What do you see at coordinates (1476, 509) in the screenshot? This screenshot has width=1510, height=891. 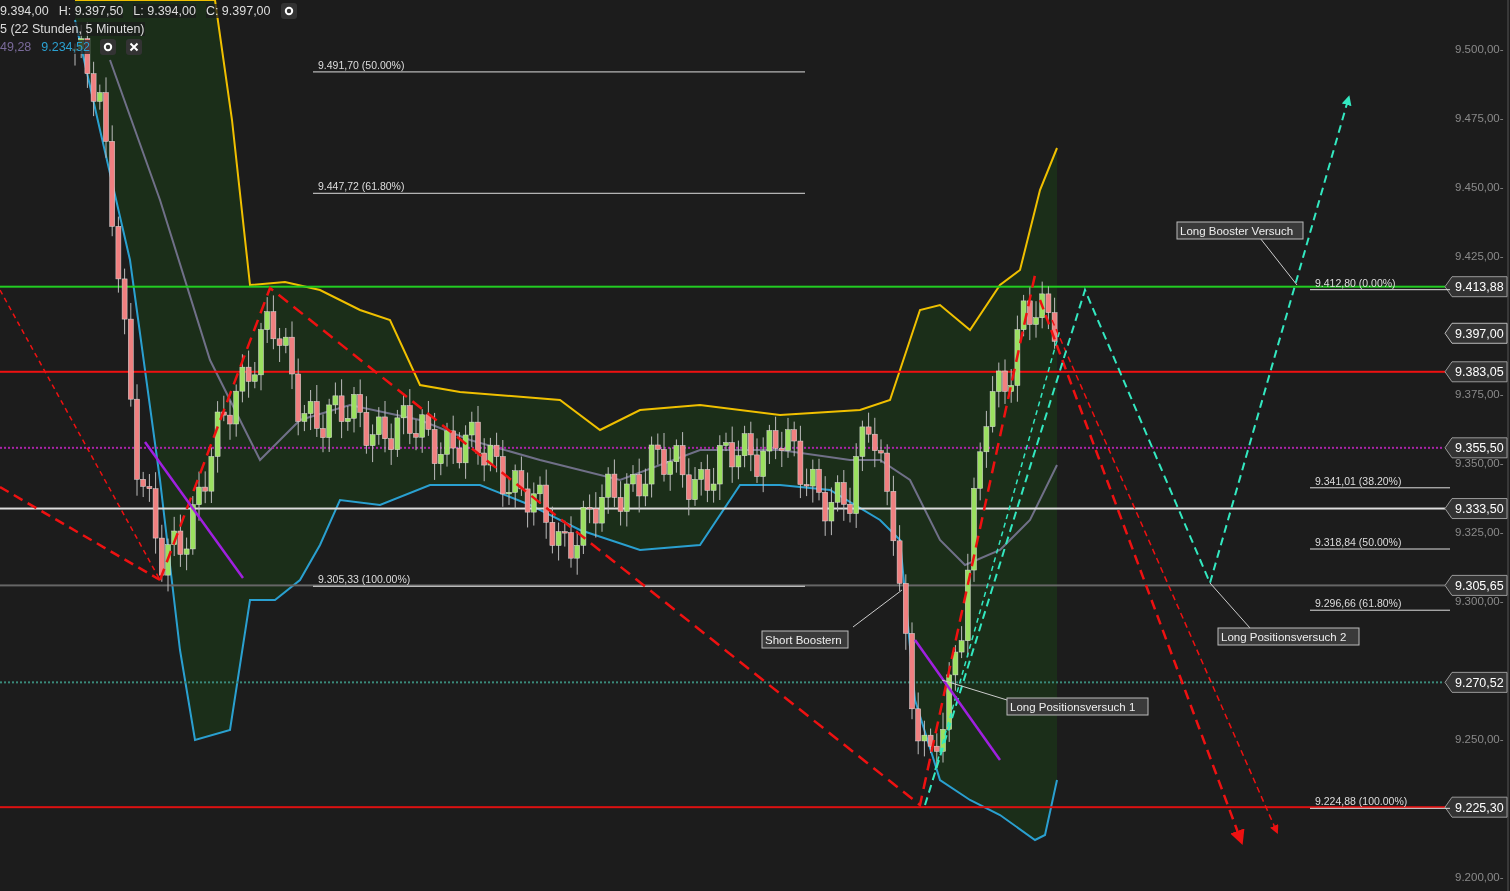 I see `price-tag: 9.333,50` at bounding box center [1476, 509].